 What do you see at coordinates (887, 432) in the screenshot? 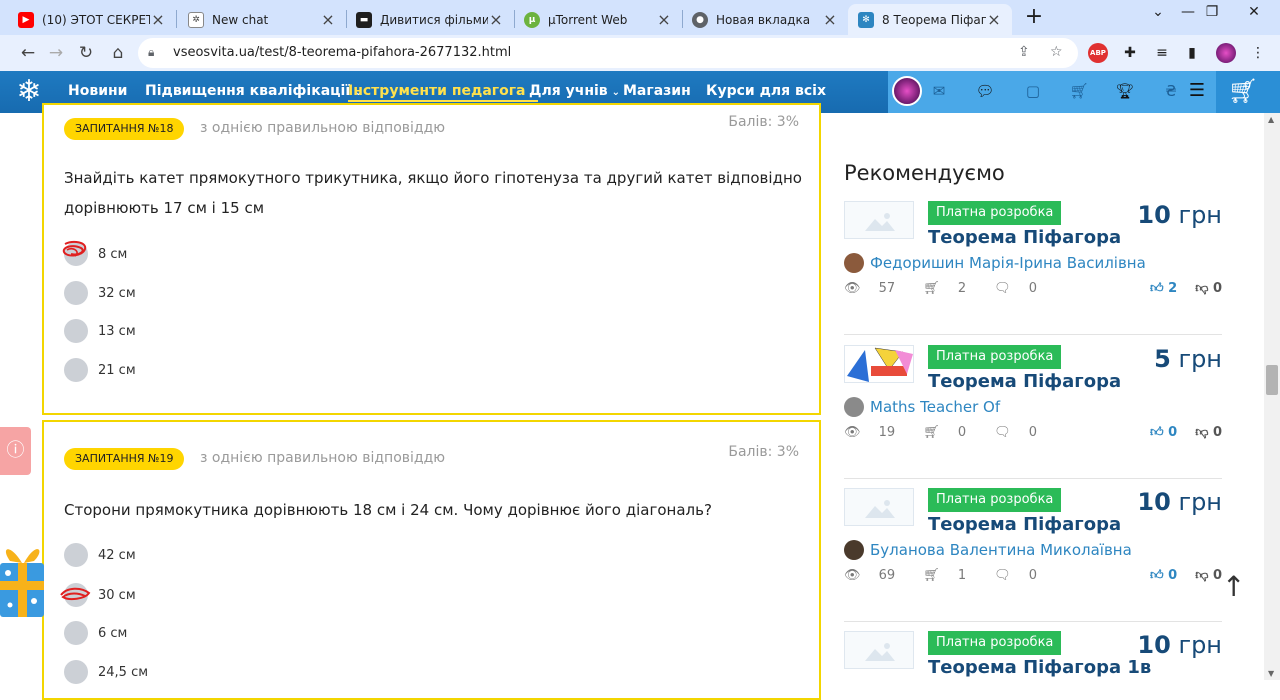
I see `views-count: 19` at bounding box center [887, 432].